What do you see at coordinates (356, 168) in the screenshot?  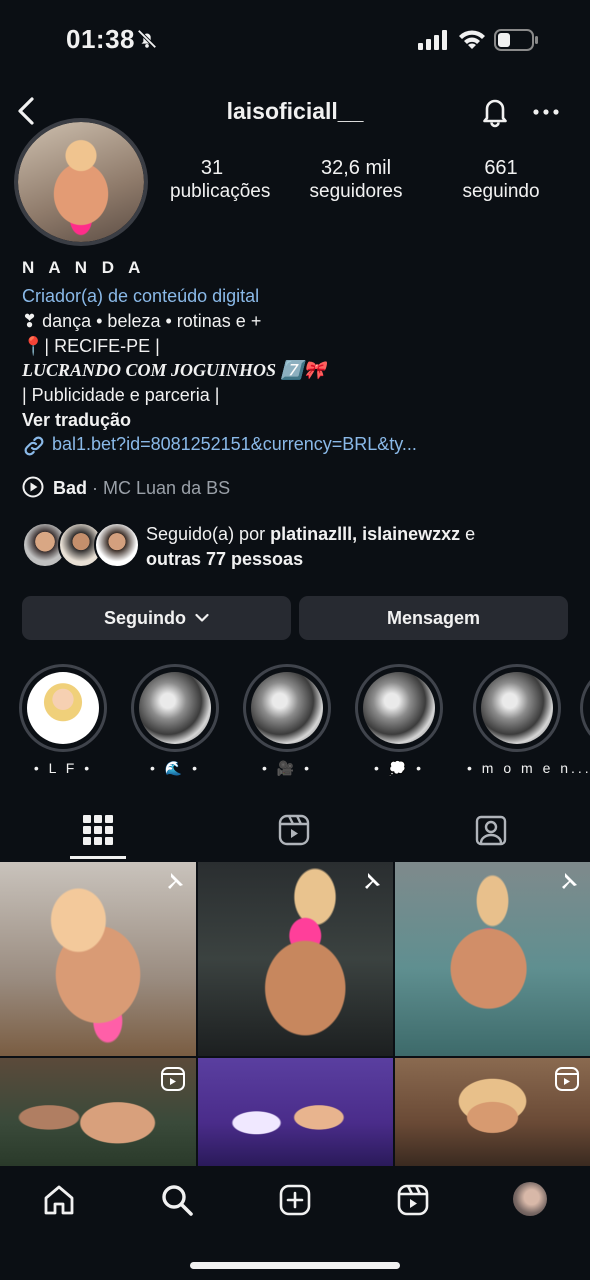 I see `stat-followers-value: 32,6 mil` at bounding box center [356, 168].